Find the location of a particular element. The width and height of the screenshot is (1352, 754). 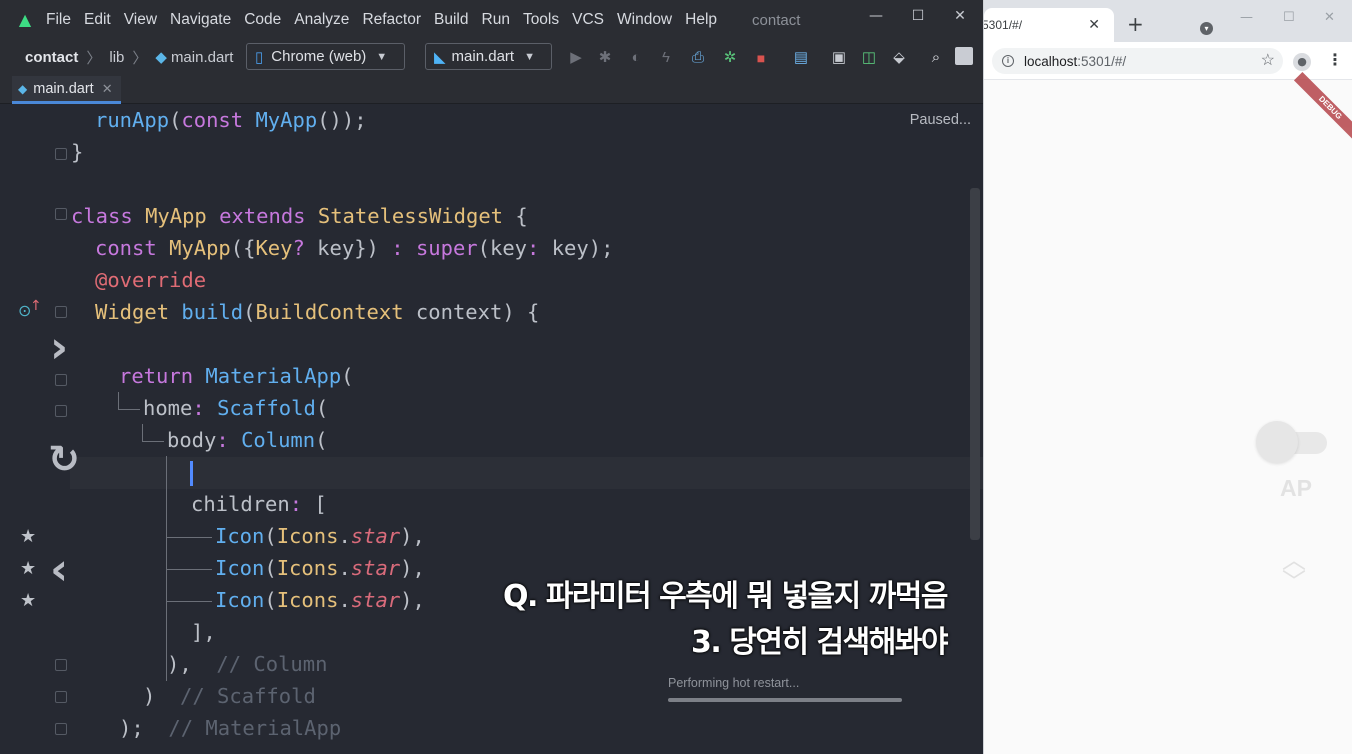

up-arrow-icon: ↑ is located at coordinates (36, 306).